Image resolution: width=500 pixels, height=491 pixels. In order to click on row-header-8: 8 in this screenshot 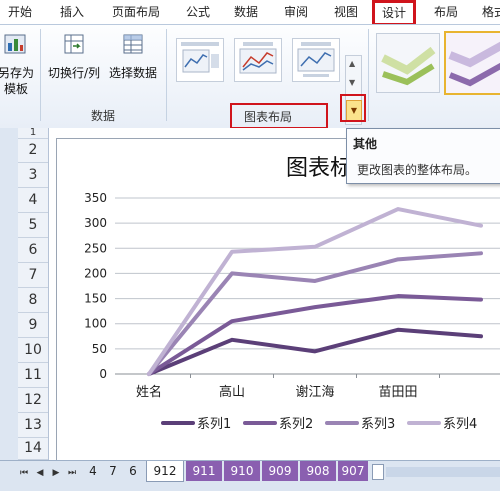, I will do `click(33, 300)`.